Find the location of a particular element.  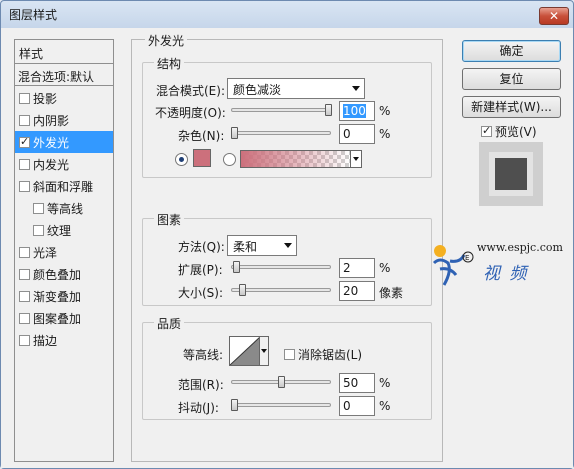

ok-button: 确定 is located at coordinates (511, 51).